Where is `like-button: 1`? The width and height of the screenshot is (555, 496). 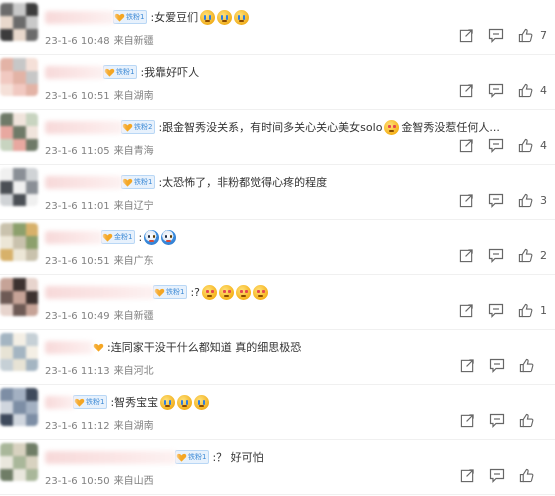 like-button: 1 is located at coordinates (532, 310).